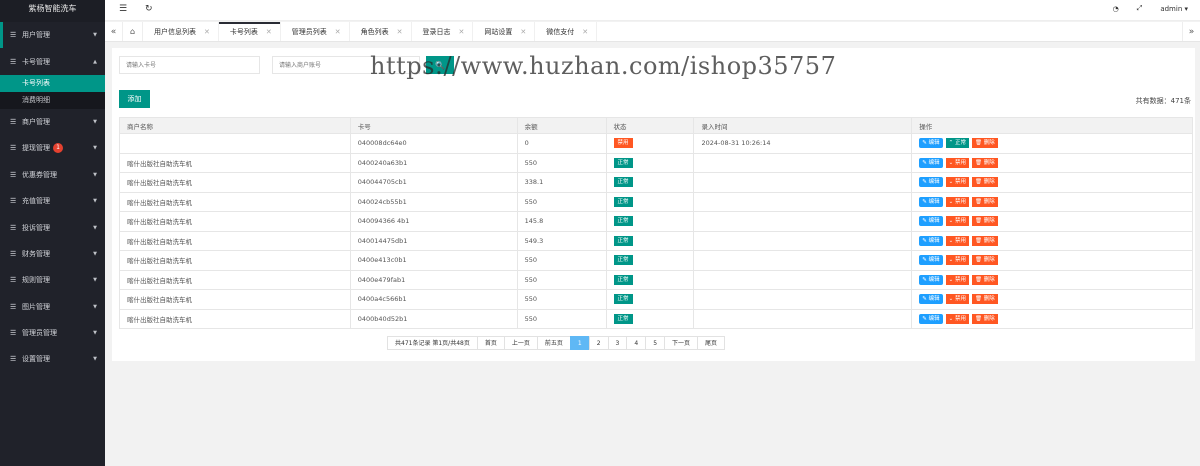 The width and height of the screenshot is (1200, 466). What do you see at coordinates (598, 343) in the screenshot?
I see `pager-page-2: 2` at bounding box center [598, 343].